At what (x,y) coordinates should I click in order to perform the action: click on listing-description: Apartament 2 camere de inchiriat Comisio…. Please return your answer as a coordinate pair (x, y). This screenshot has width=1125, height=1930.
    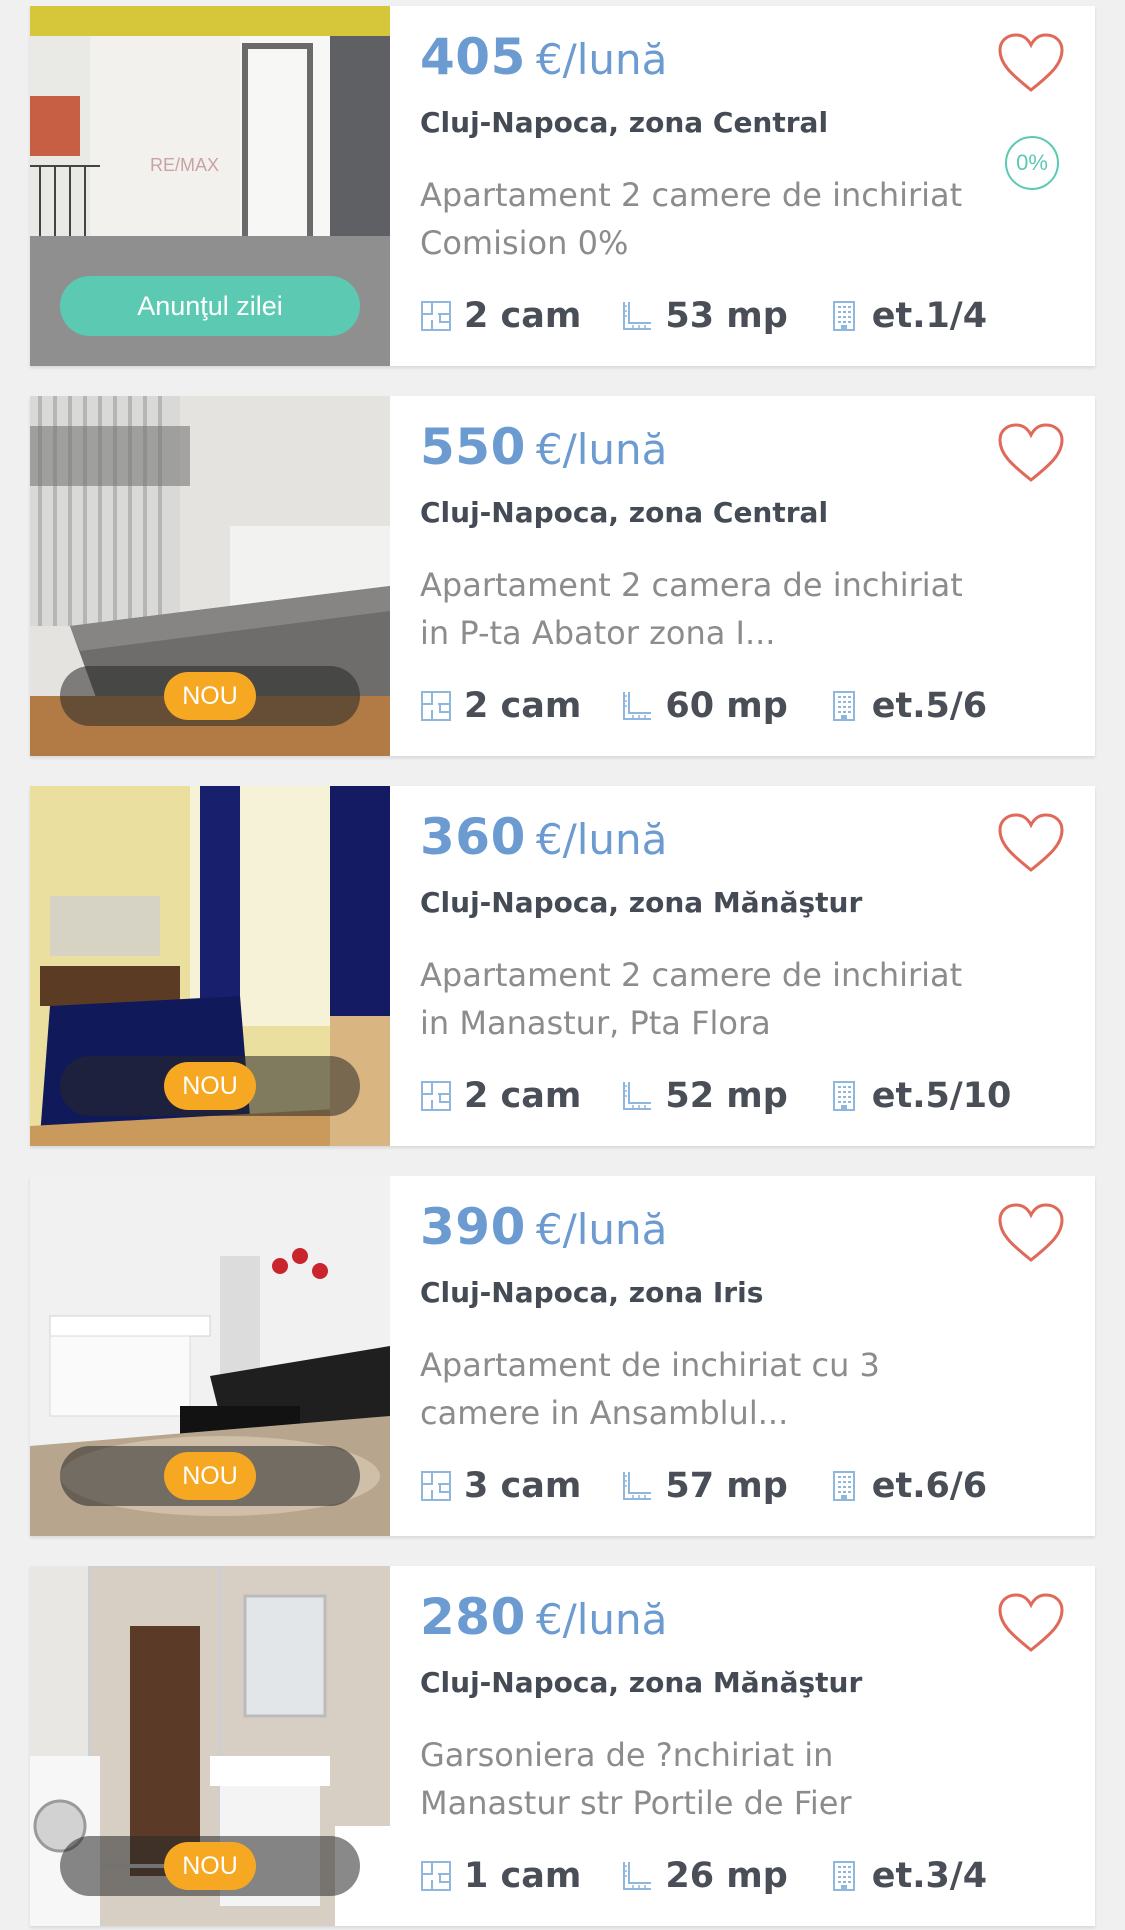
    Looking at the image, I should click on (691, 219).